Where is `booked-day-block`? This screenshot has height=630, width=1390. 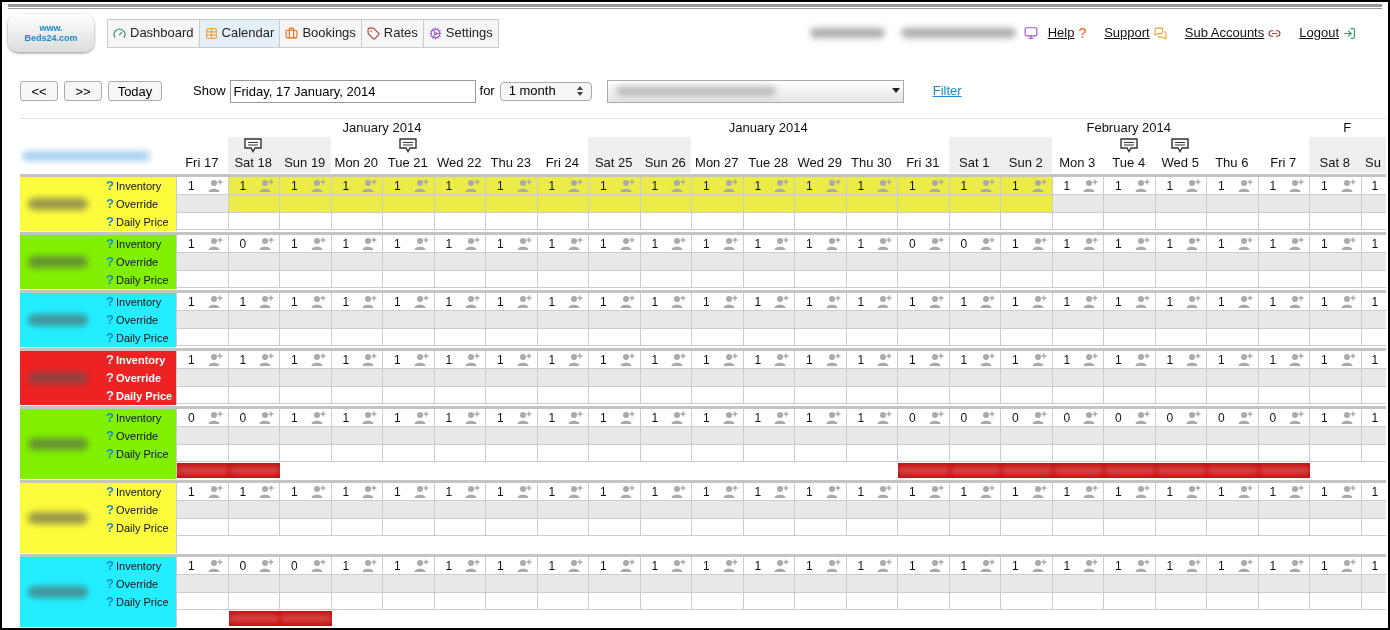
booked-day-block is located at coordinates (1027, 470).